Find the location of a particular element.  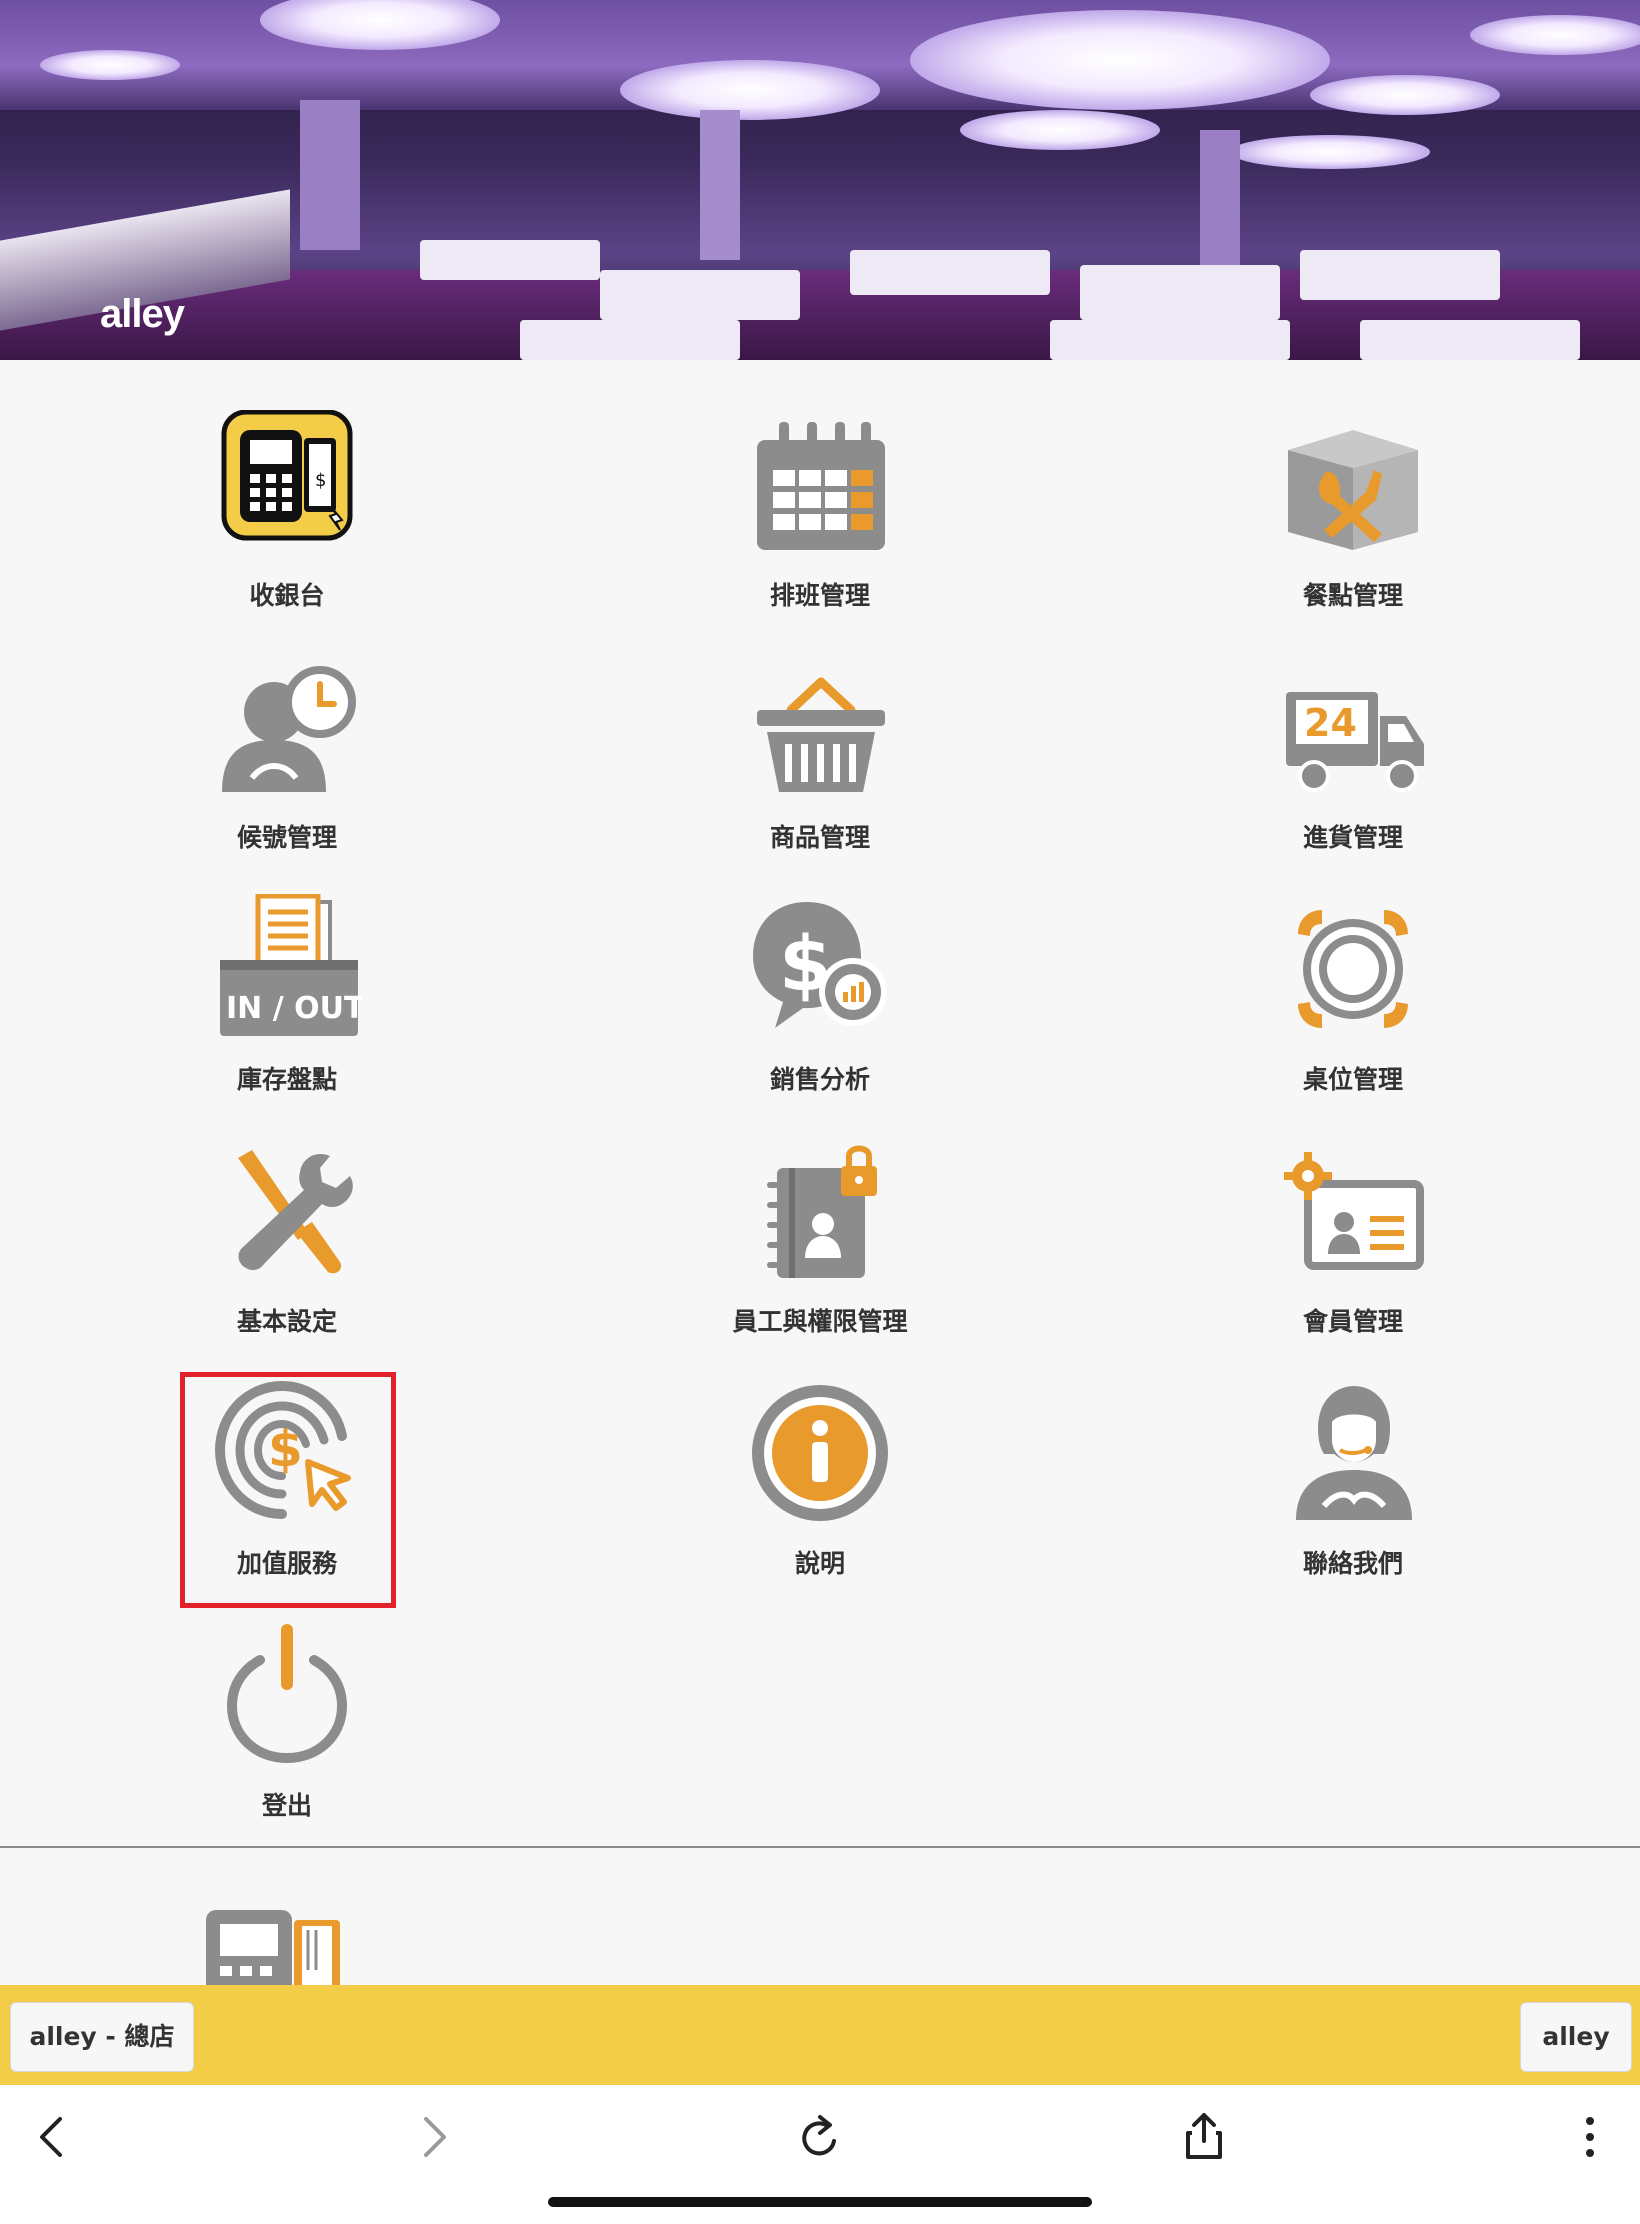

menu-item-meals: 餐點管理 is located at coordinates (1343, 525).